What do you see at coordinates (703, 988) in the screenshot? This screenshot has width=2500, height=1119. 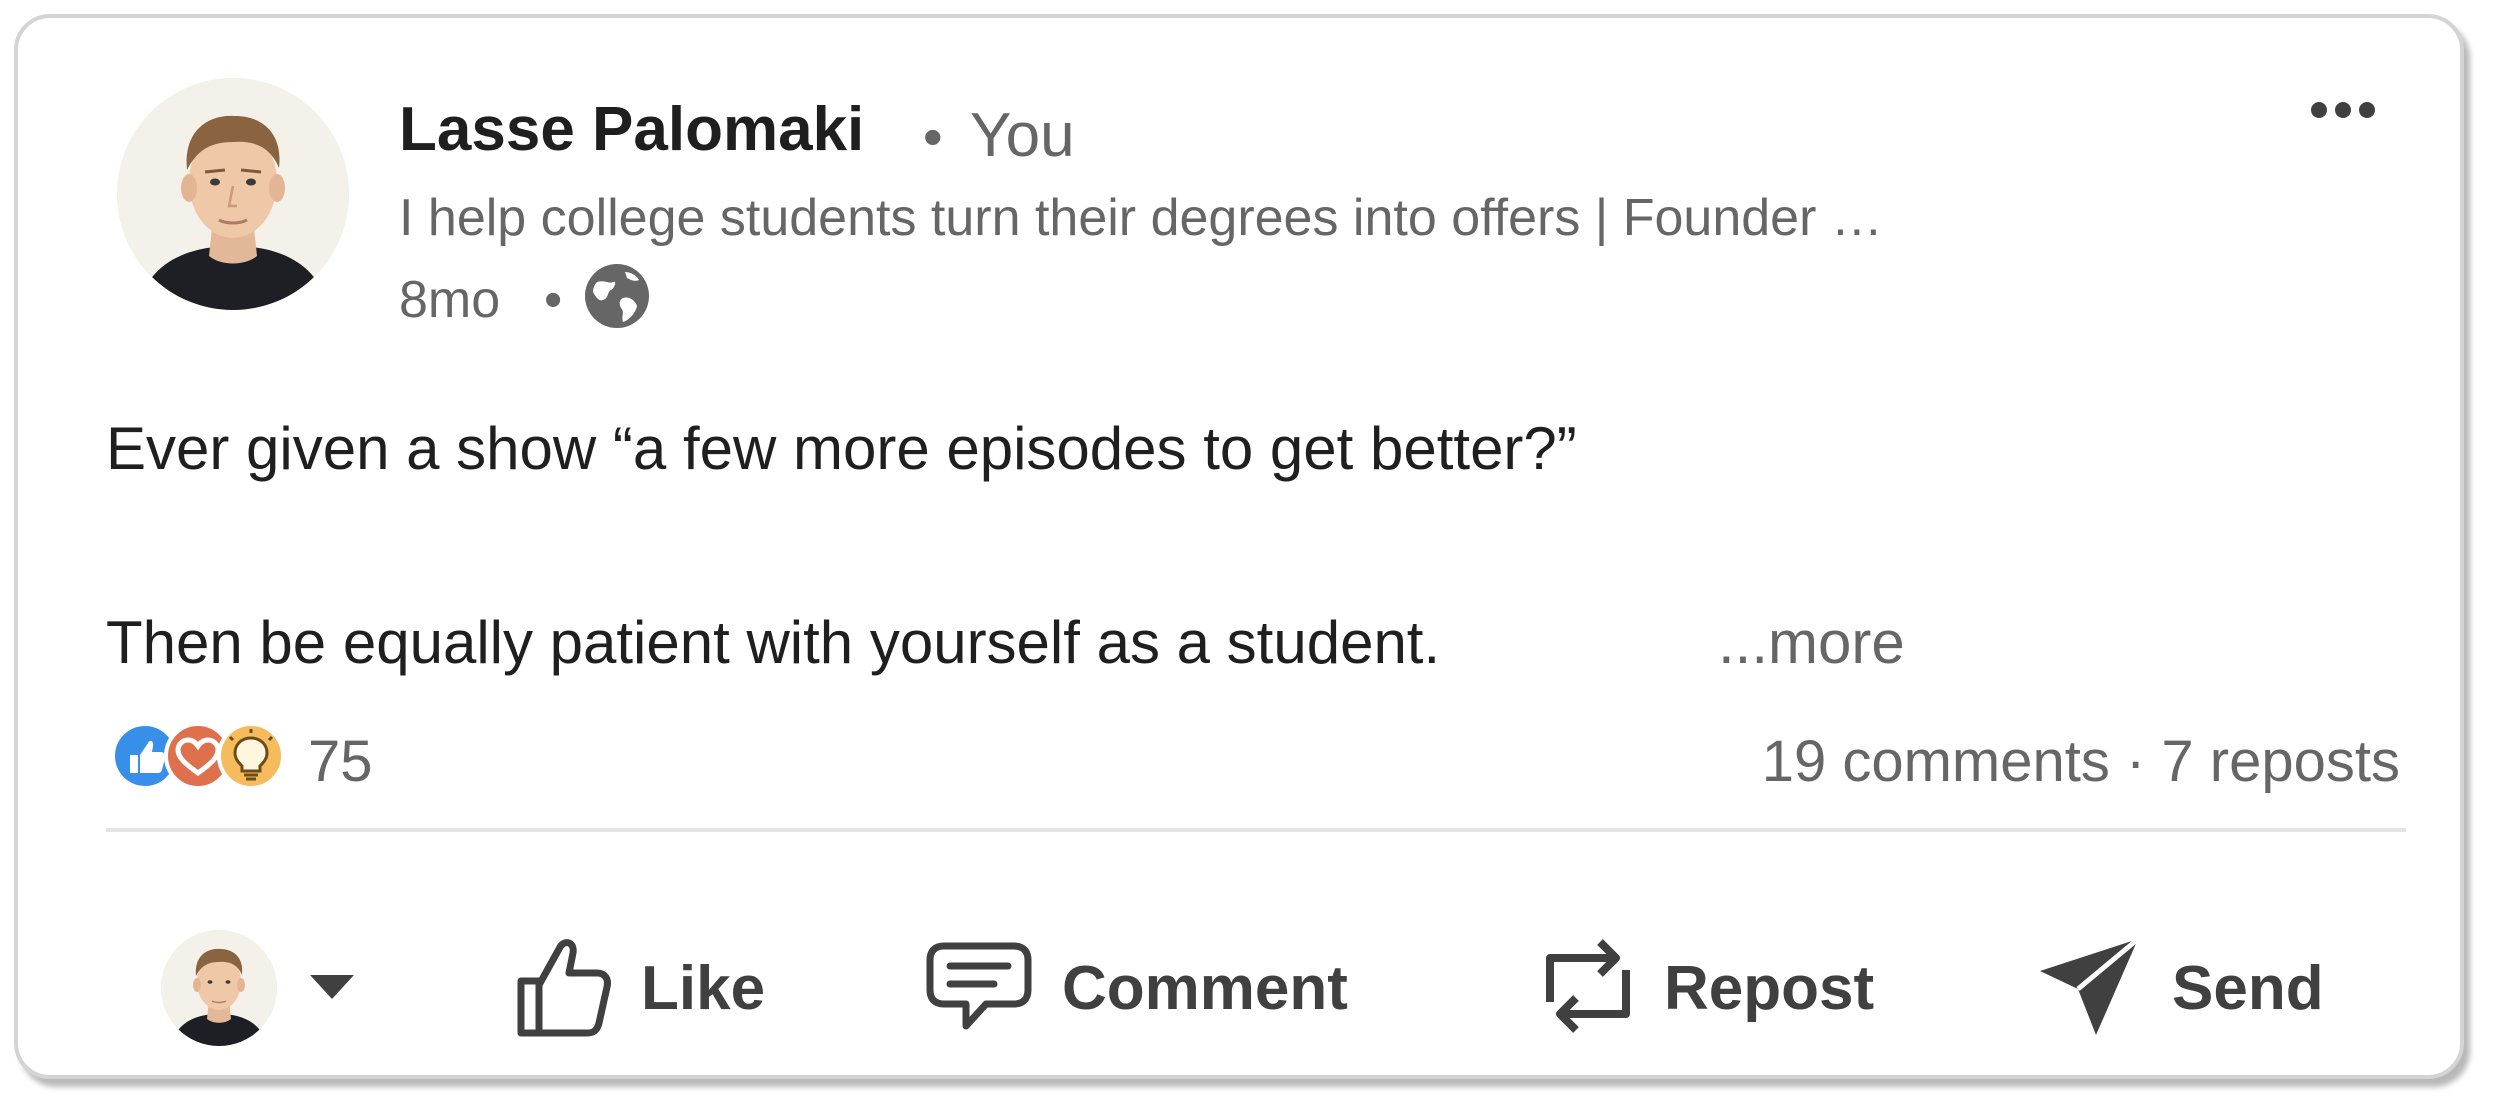 I see `like-label: Like` at bounding box center [703, 988].